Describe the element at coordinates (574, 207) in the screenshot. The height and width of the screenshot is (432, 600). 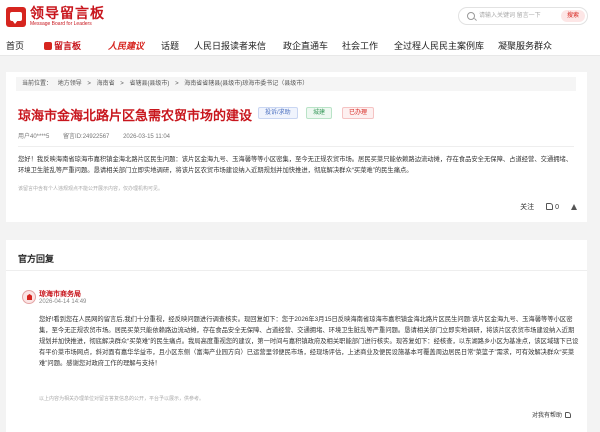
I see `share-icon` at that location.